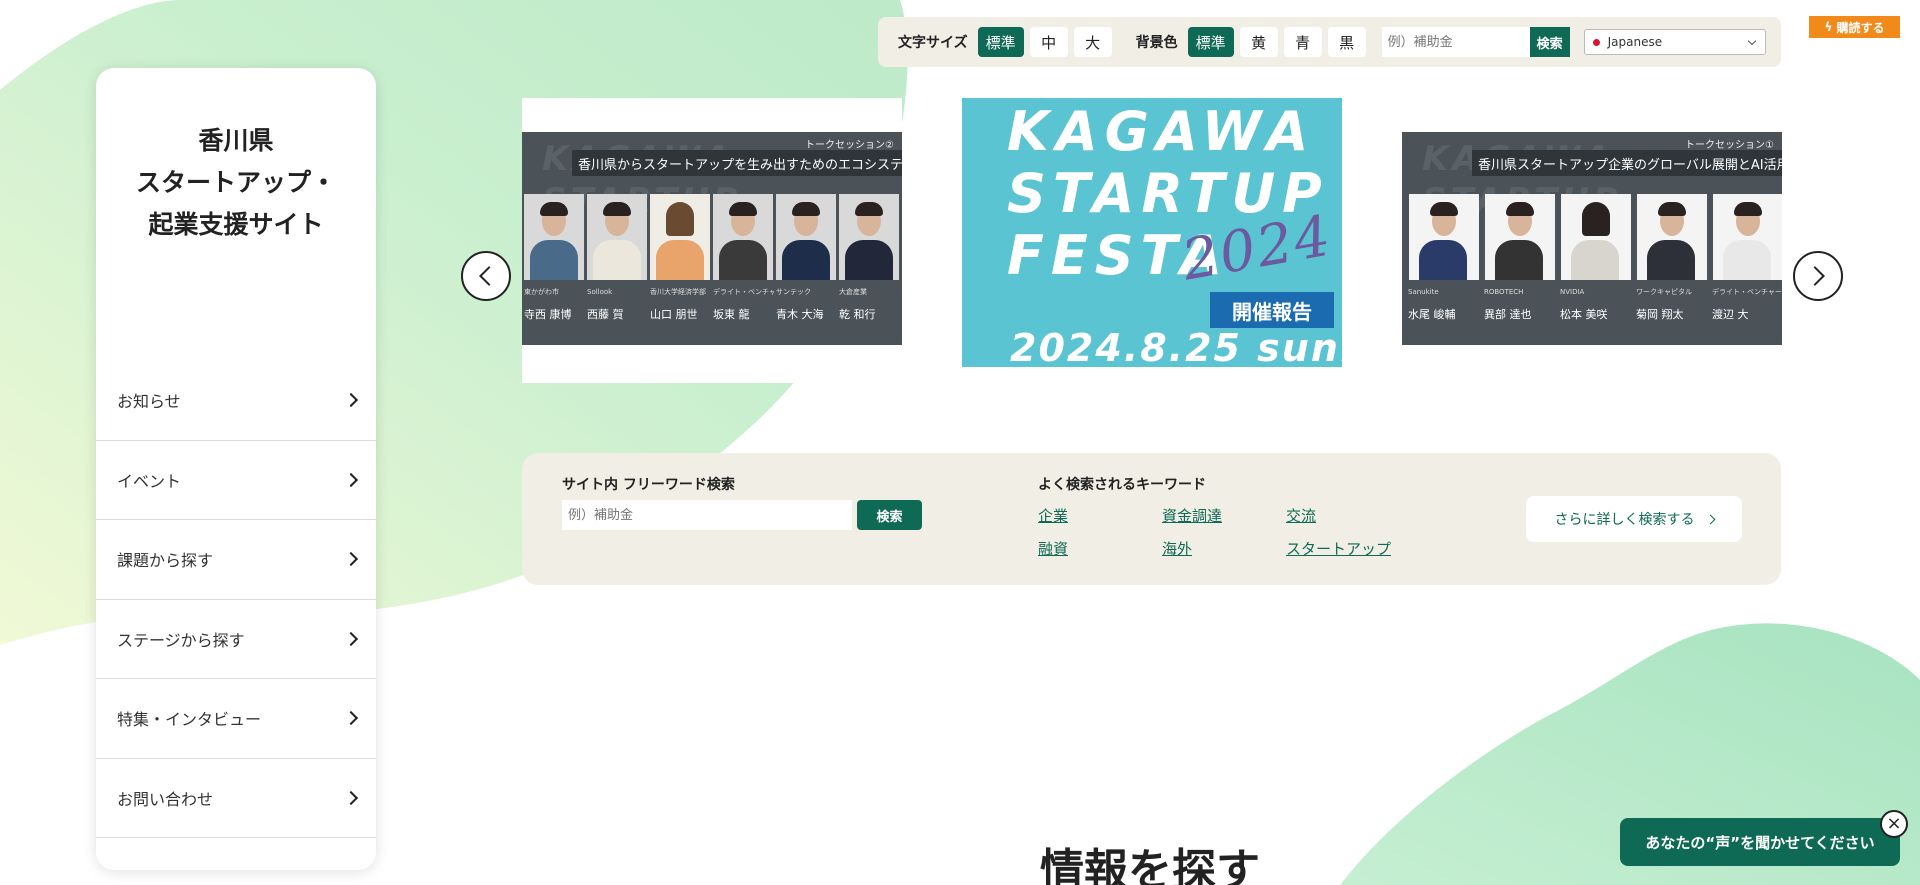  I want to click on sidebar-item-features: 特集・インタビュー, so click(236, 719).